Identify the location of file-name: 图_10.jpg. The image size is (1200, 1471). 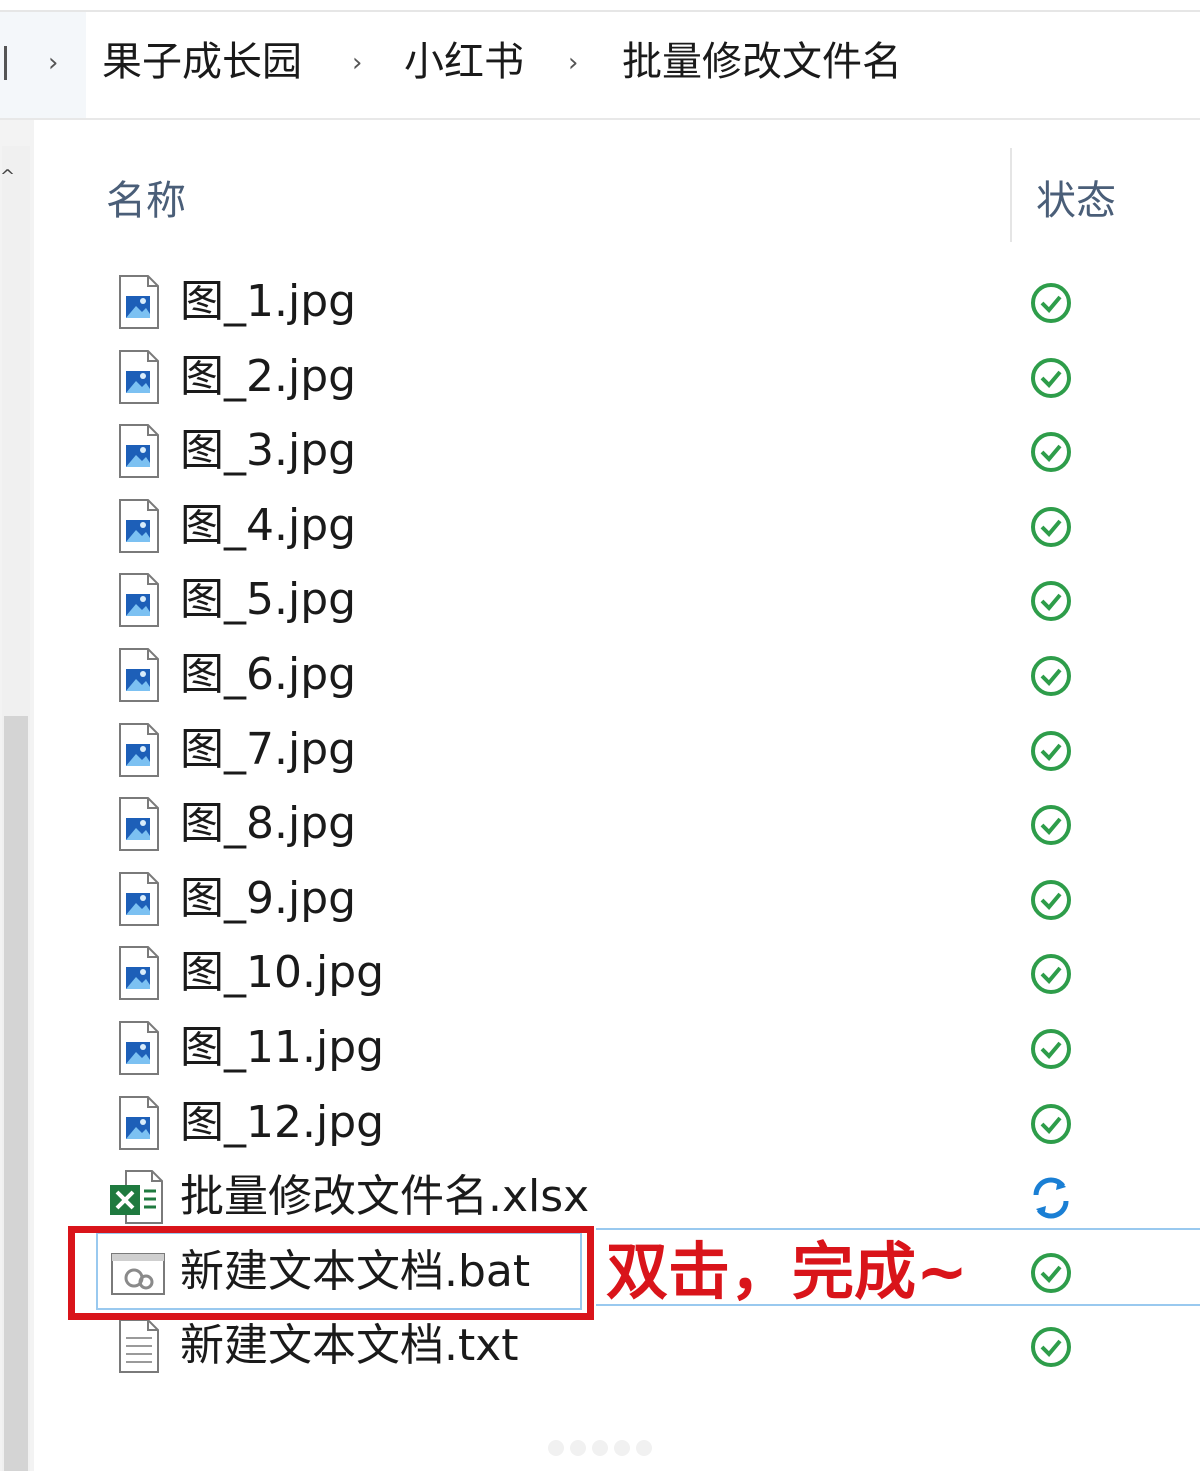
(282, 973).